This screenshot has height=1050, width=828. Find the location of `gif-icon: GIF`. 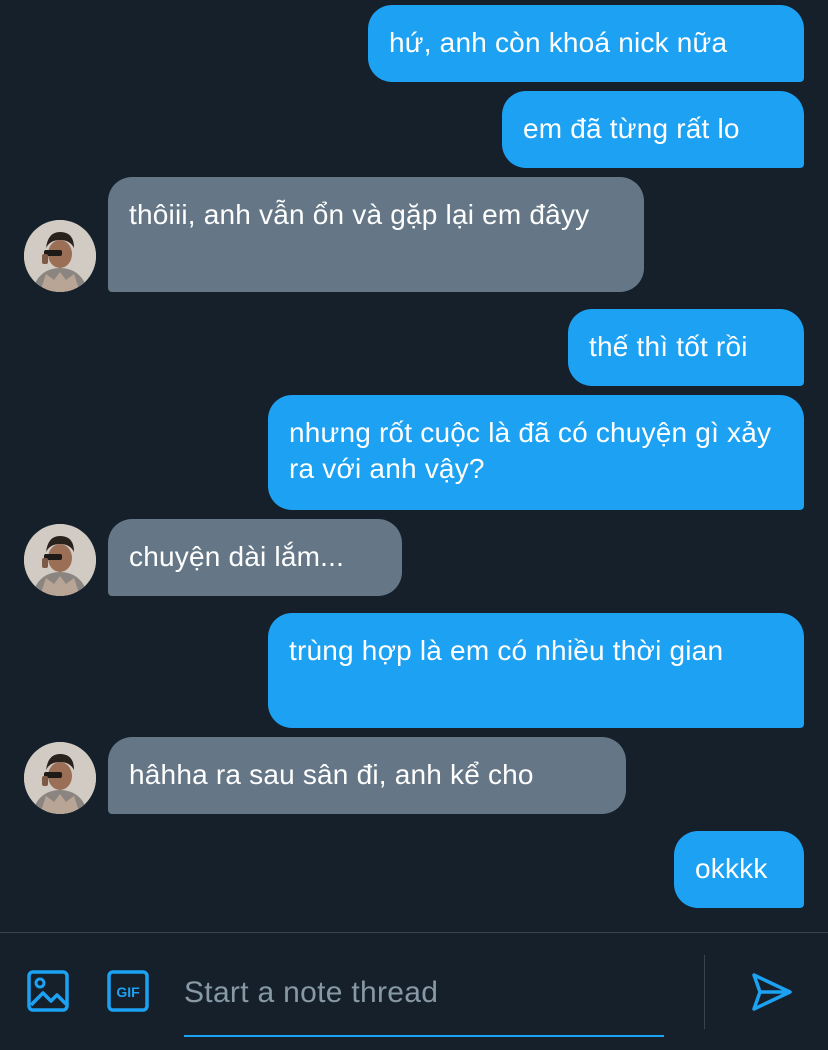

gif-icon: GIF is located at coordinates (128, 991).